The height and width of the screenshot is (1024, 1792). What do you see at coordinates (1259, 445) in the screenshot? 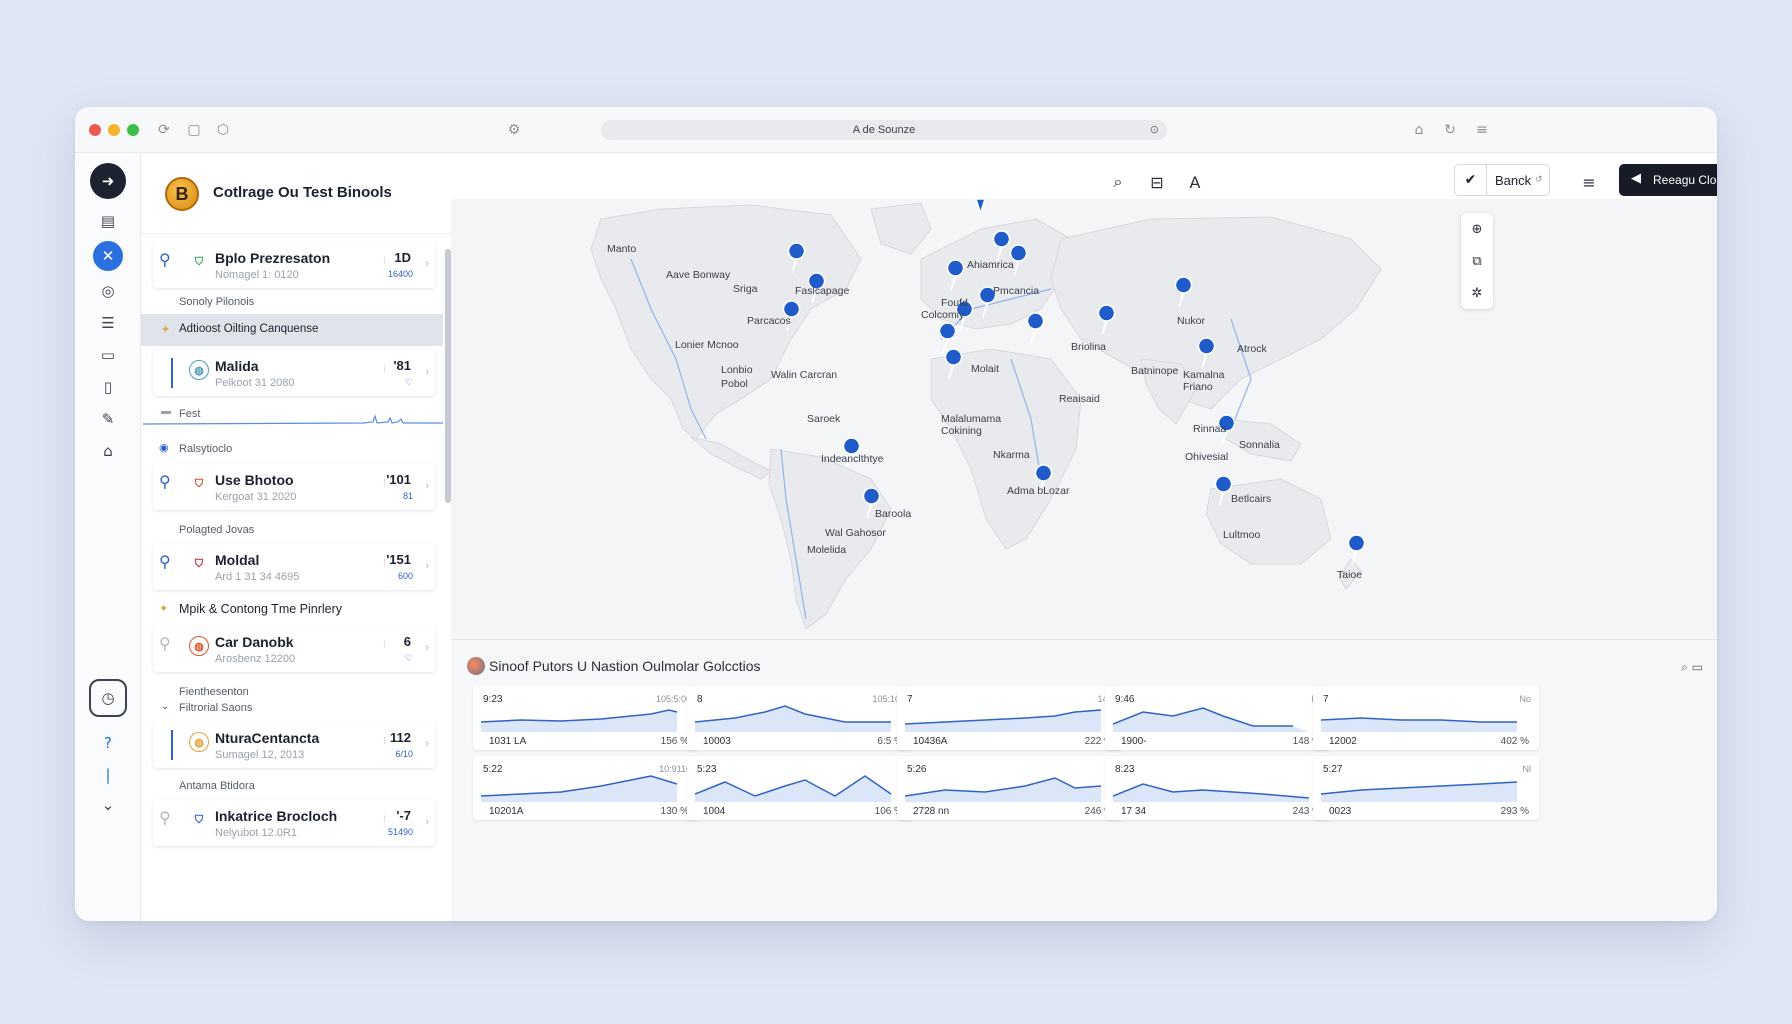
I see `map-city-label: Sonnalia` at bounding box center [1259, 445].